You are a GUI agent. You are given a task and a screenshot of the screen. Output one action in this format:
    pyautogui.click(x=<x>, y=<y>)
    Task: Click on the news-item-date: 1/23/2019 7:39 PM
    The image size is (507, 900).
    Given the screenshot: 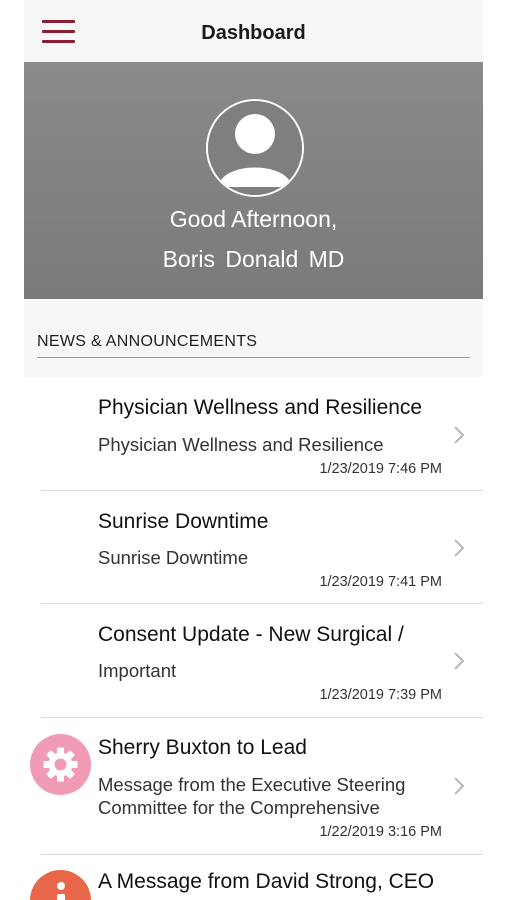 What is the action you would take?
    pyautogui.click(x=380, y=695)
    